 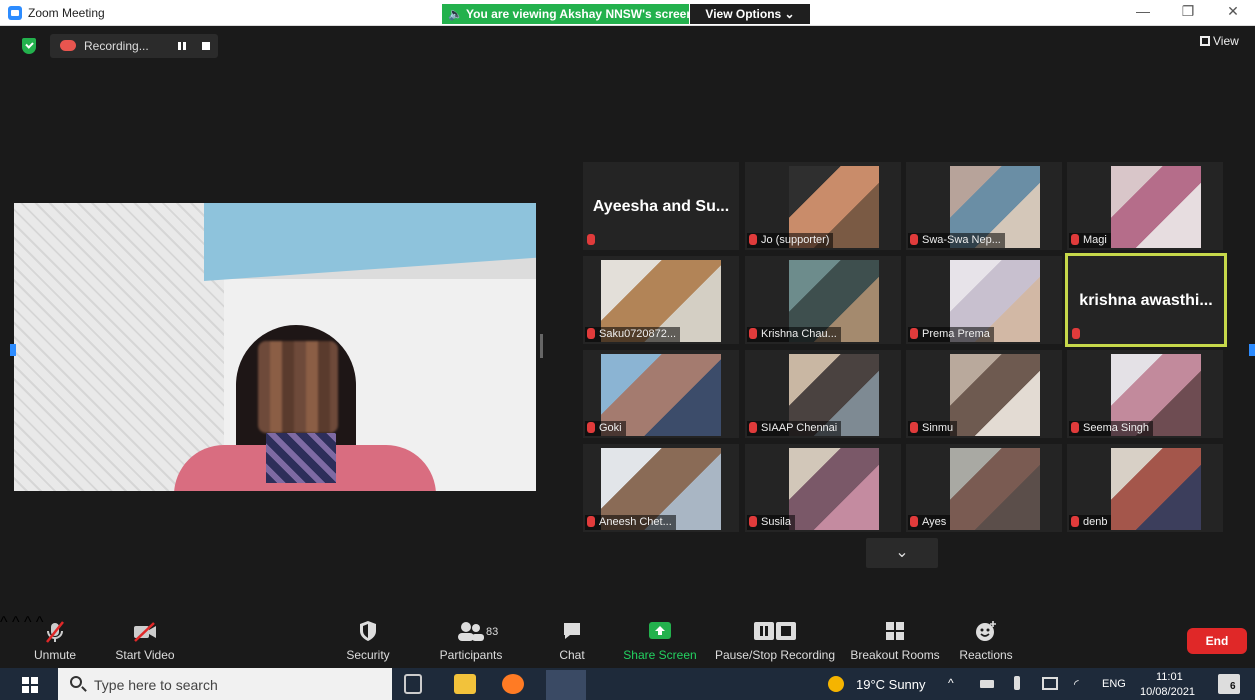 I want to click on grid-icon, so click(x=1205, y=41).